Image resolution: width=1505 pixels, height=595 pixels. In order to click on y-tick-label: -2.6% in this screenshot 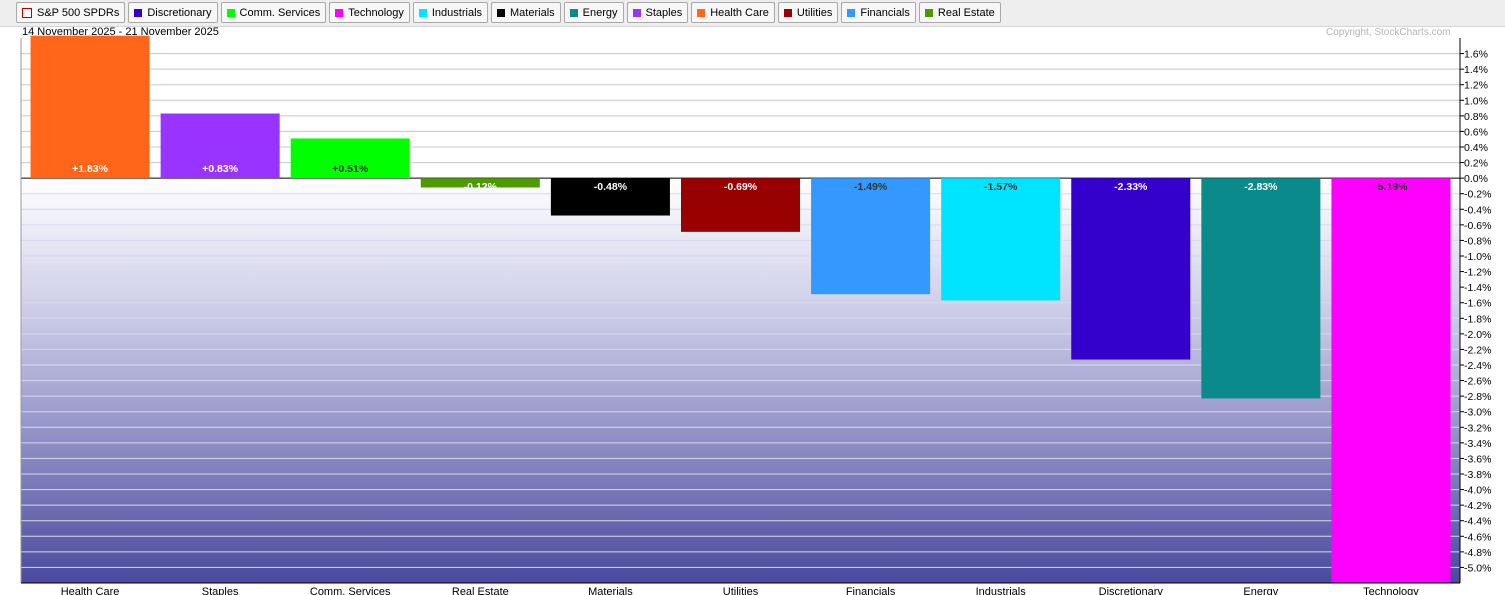, I will do `click(1477, 382)`.